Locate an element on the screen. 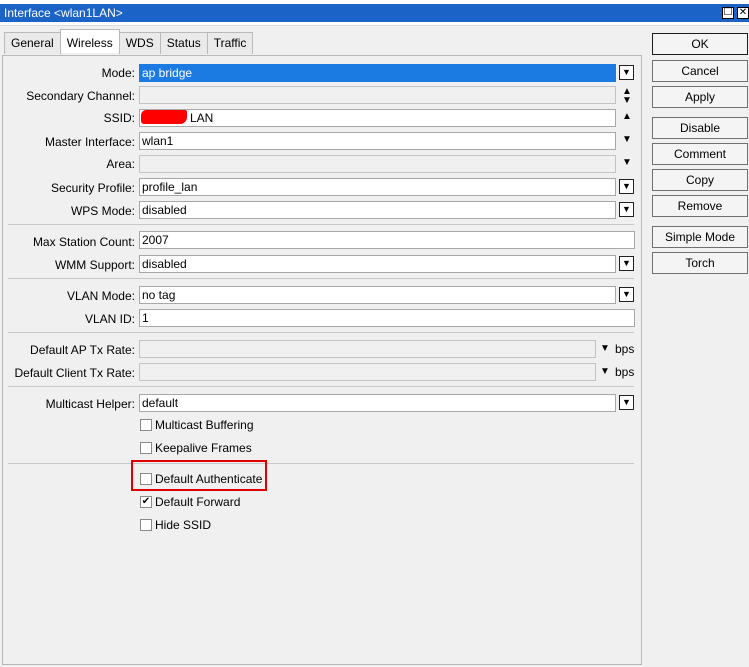 This screenshot has width=749, height=667. default-client-tx-rate-row: Default Client Tx Rate: is located at coordinates (68, 373).